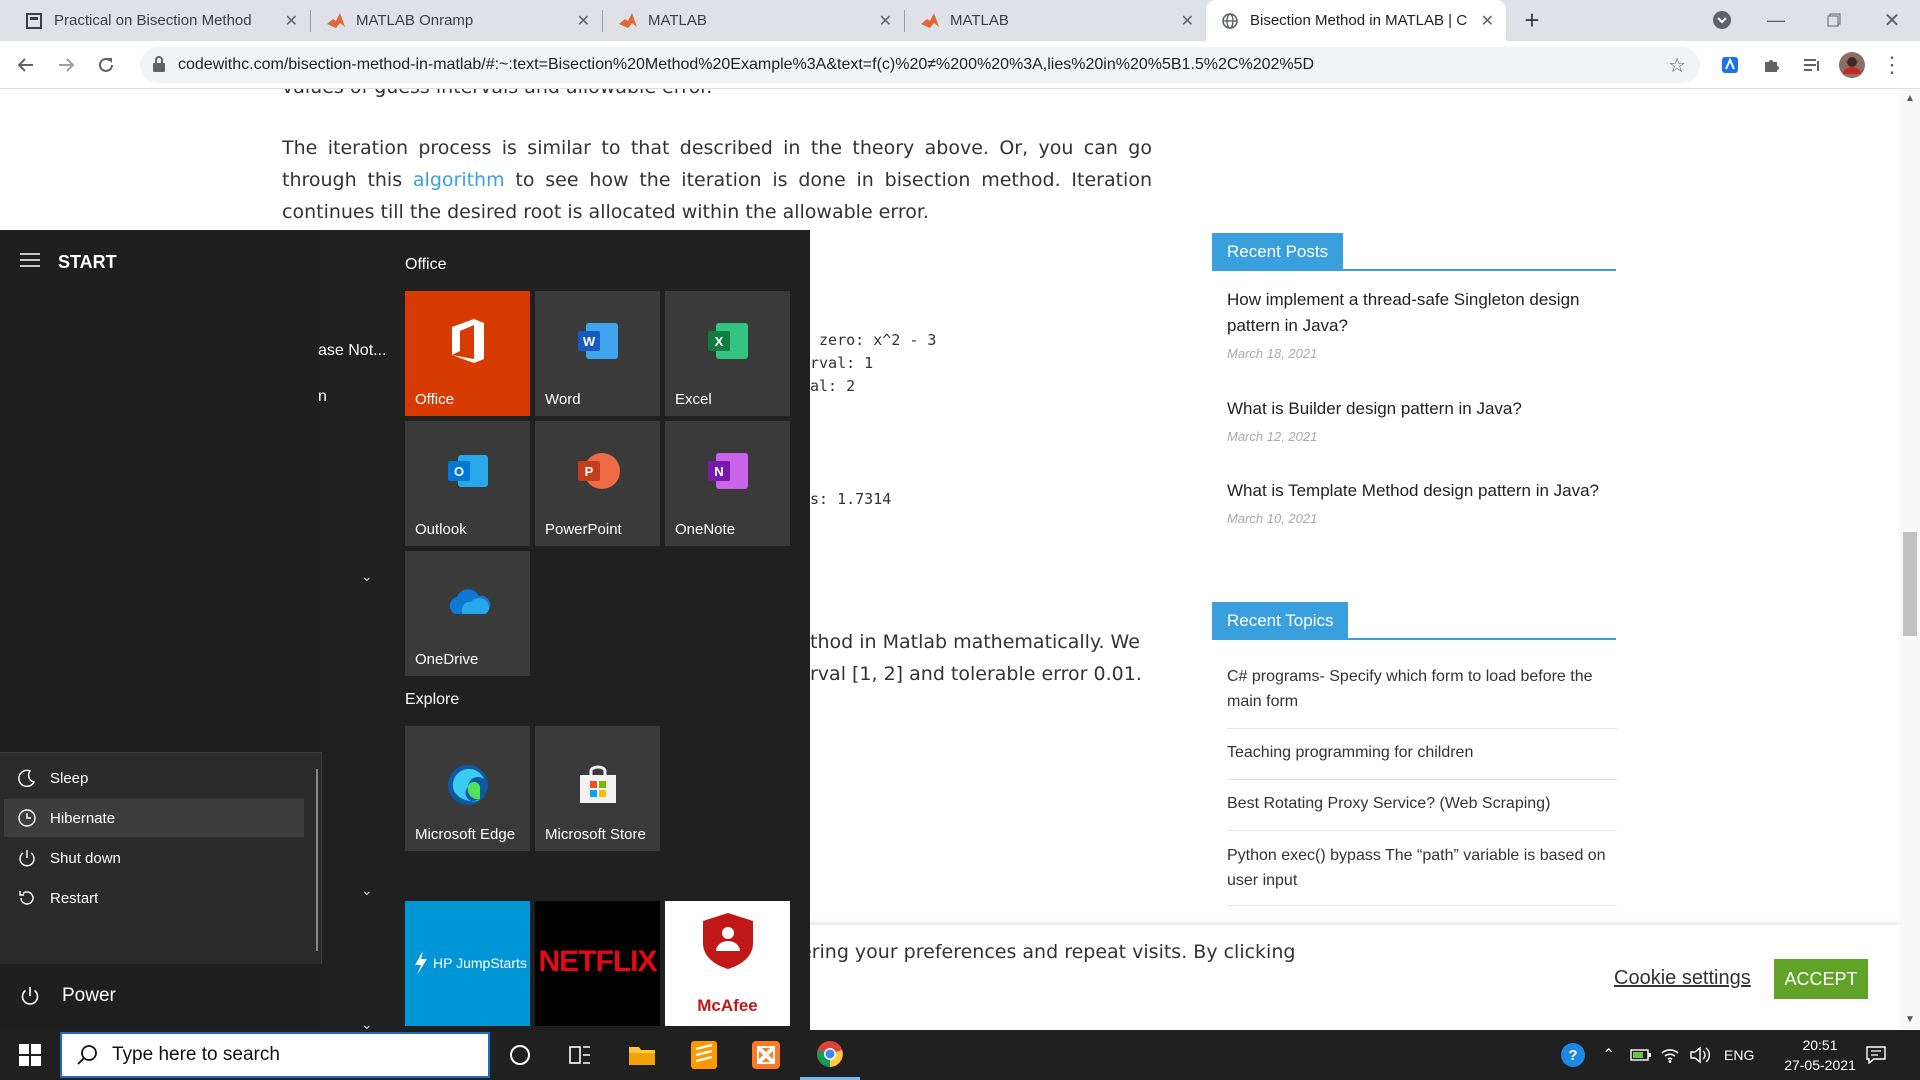 The height and width of the screenshot is (1080, 1920). What do you see at coordinates (1532, 20) in the screenshot?
I see `new-tab-button: +` at bounding box center [1532, 20].